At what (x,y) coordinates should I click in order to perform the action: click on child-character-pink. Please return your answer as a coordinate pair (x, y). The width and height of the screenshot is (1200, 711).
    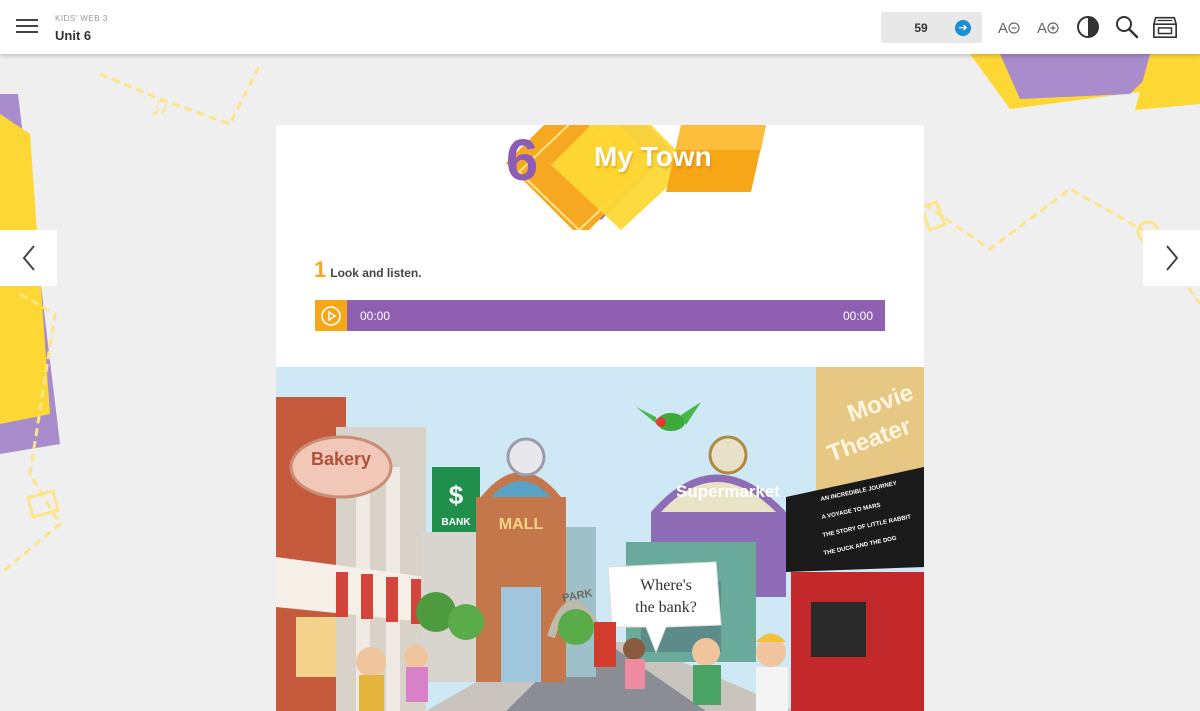
    Looking at the image, I should click on (416, 673).